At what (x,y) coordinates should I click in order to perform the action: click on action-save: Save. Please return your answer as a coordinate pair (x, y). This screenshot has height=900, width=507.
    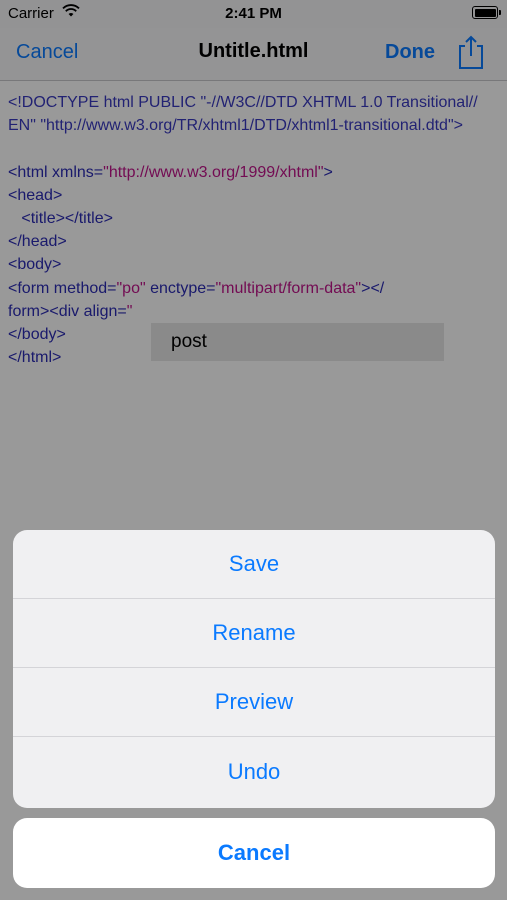
    Looking at the image, I should click on (254, 564).